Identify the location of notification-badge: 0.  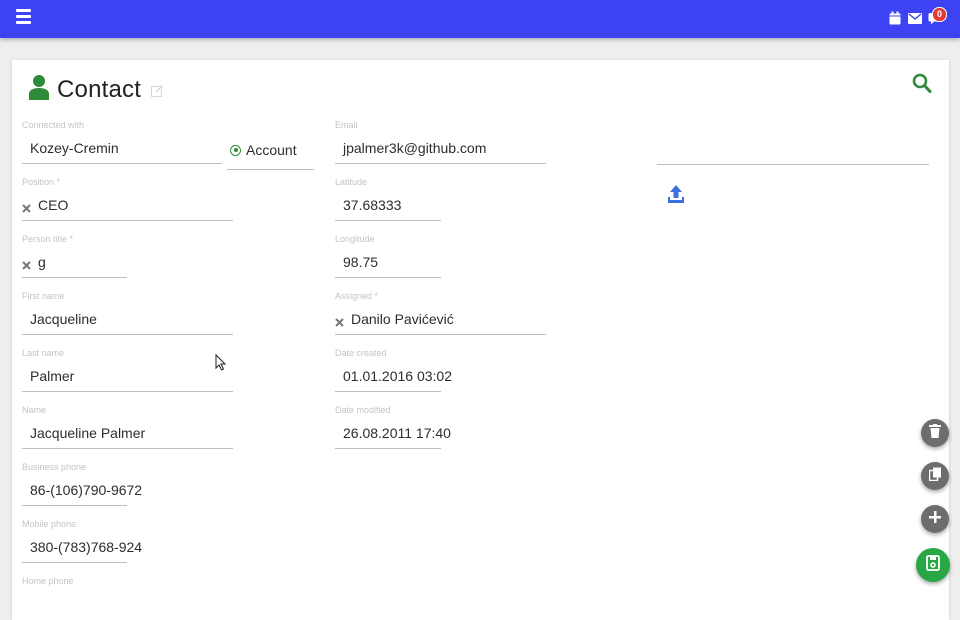
(939, 14).